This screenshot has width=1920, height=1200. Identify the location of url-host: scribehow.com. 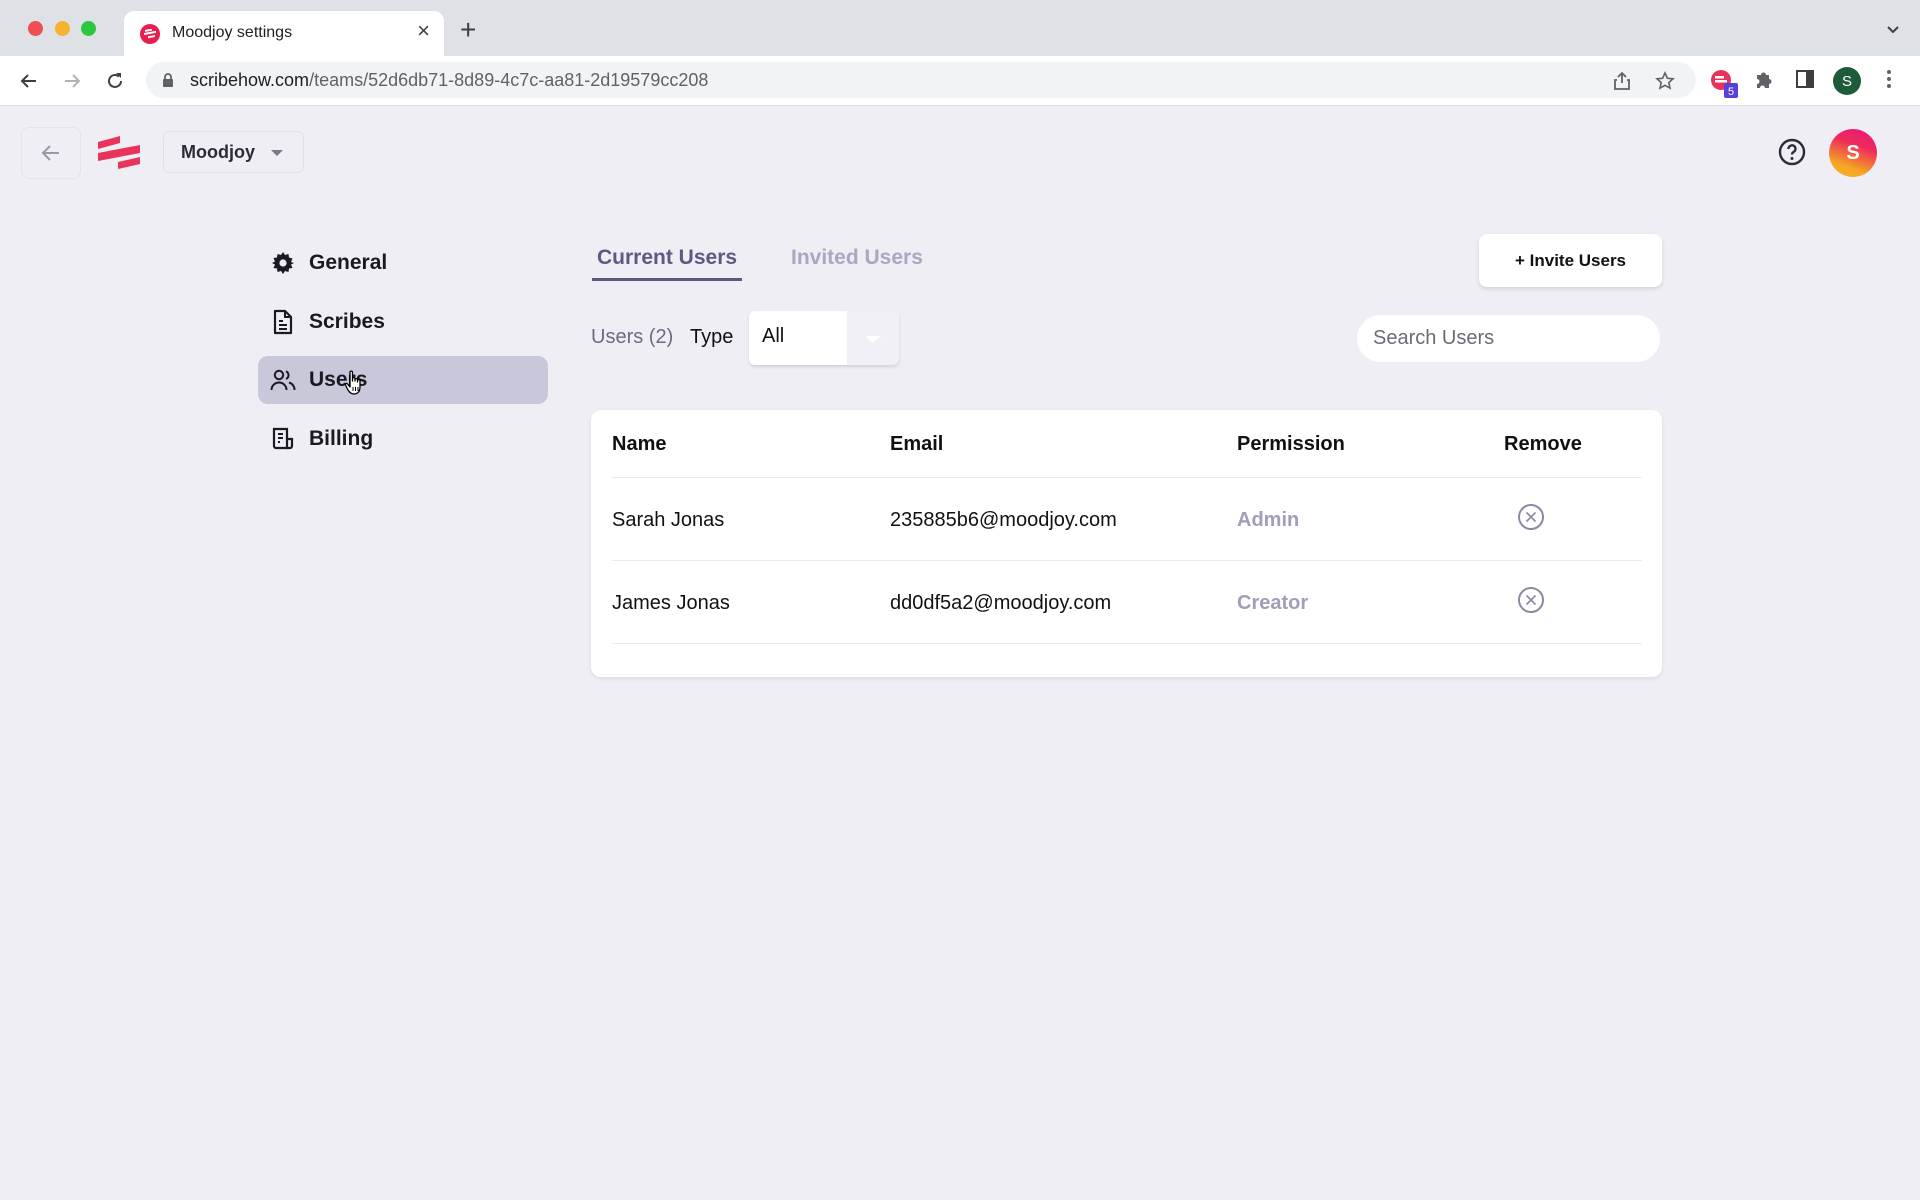
(250, 80).